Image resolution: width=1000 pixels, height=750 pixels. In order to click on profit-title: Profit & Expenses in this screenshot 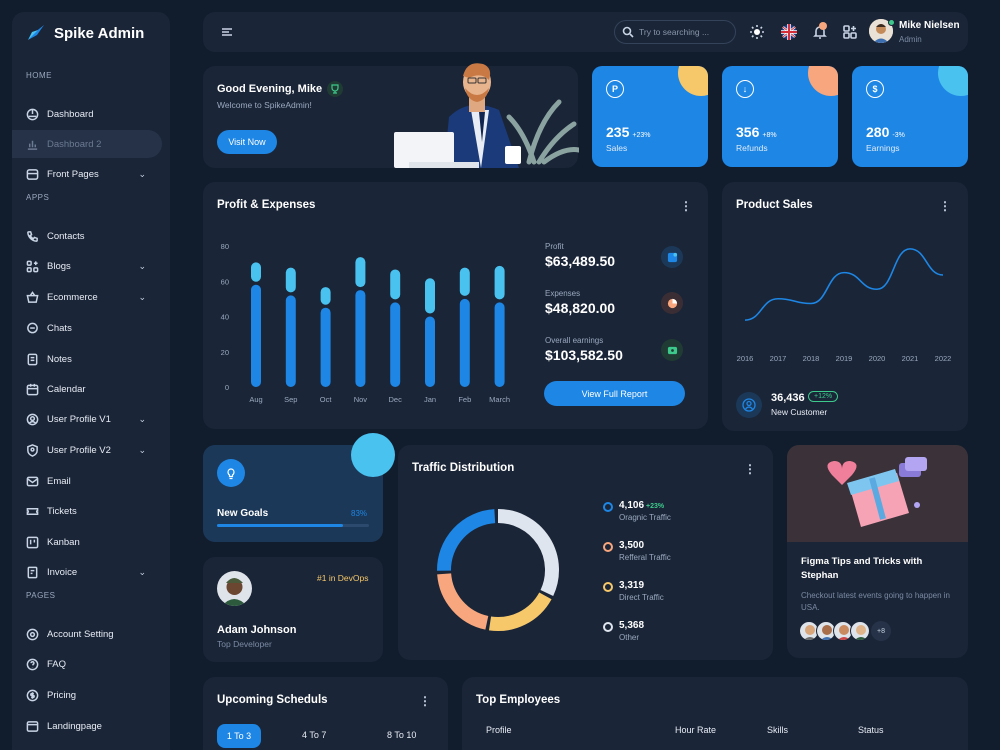, I will do `click(266, 205)`.